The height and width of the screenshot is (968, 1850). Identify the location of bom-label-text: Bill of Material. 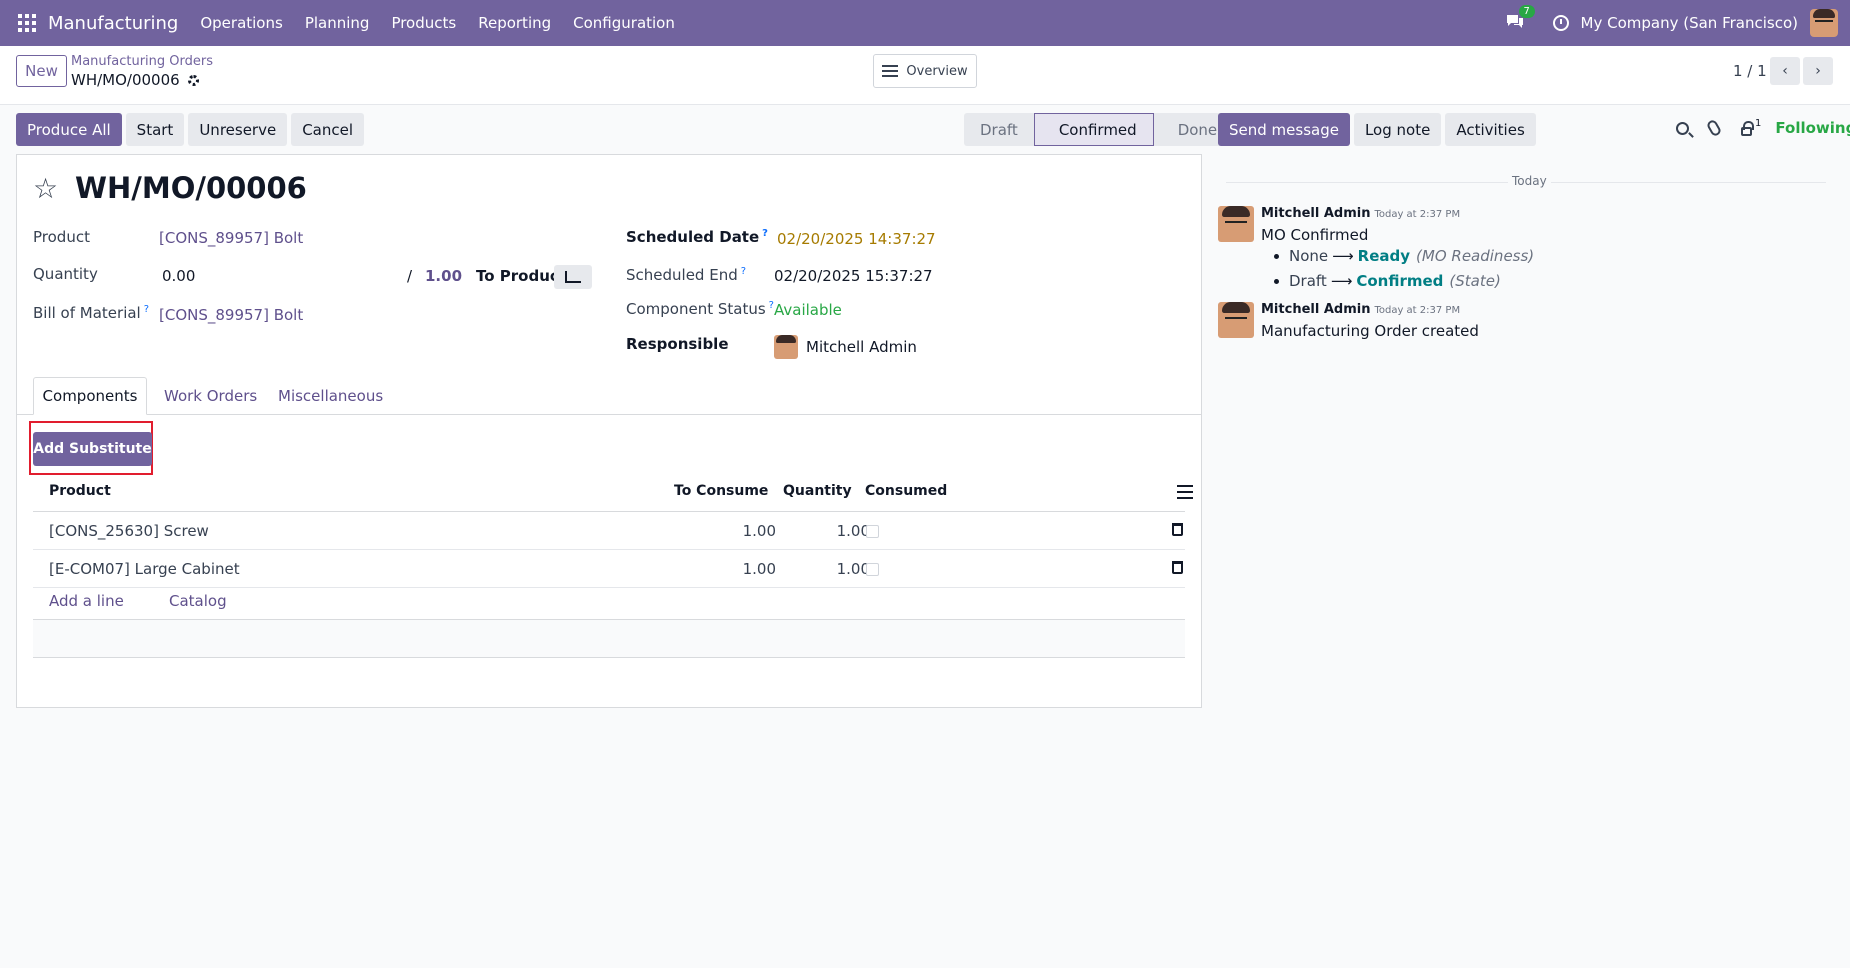
(87, 313).